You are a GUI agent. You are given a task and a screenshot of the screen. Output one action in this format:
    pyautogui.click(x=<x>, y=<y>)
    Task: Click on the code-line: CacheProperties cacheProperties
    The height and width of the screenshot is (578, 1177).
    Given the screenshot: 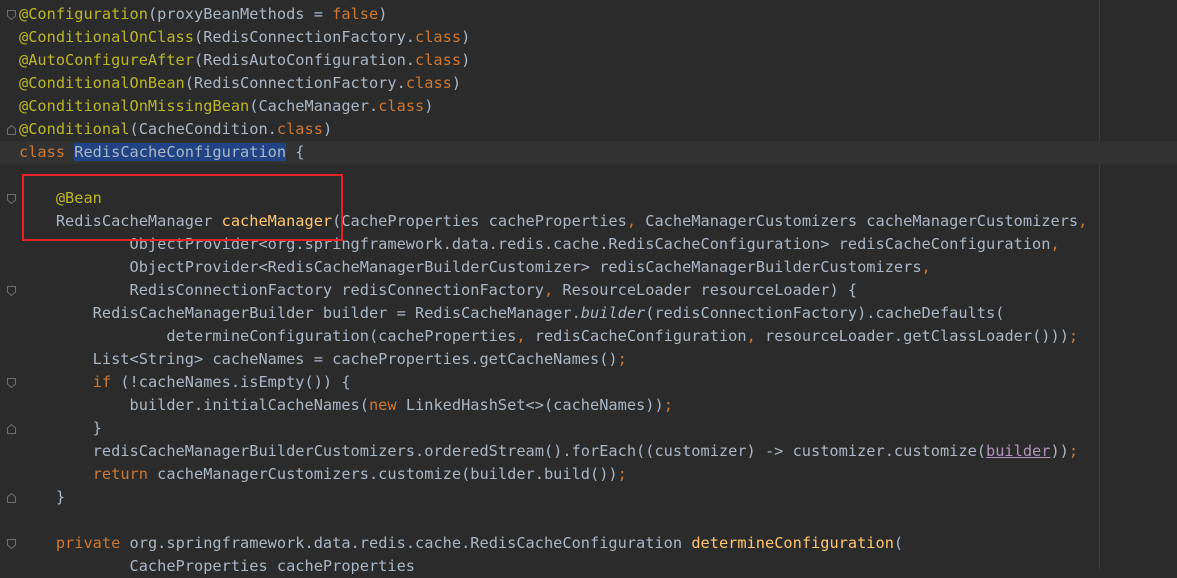 What is the action you would take?
    pyautogui.click(x=588, y=566)
    